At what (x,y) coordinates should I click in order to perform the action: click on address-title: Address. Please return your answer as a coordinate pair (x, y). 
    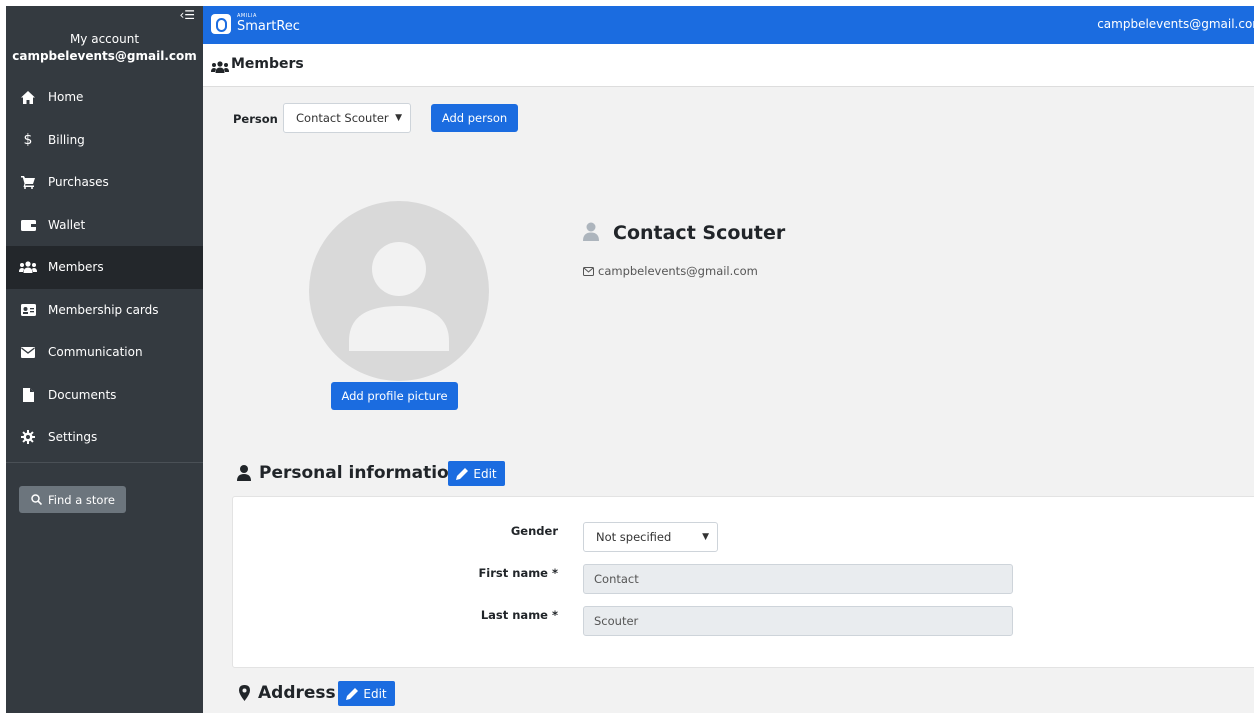
    Looking at the image, I should click on (287, 693).